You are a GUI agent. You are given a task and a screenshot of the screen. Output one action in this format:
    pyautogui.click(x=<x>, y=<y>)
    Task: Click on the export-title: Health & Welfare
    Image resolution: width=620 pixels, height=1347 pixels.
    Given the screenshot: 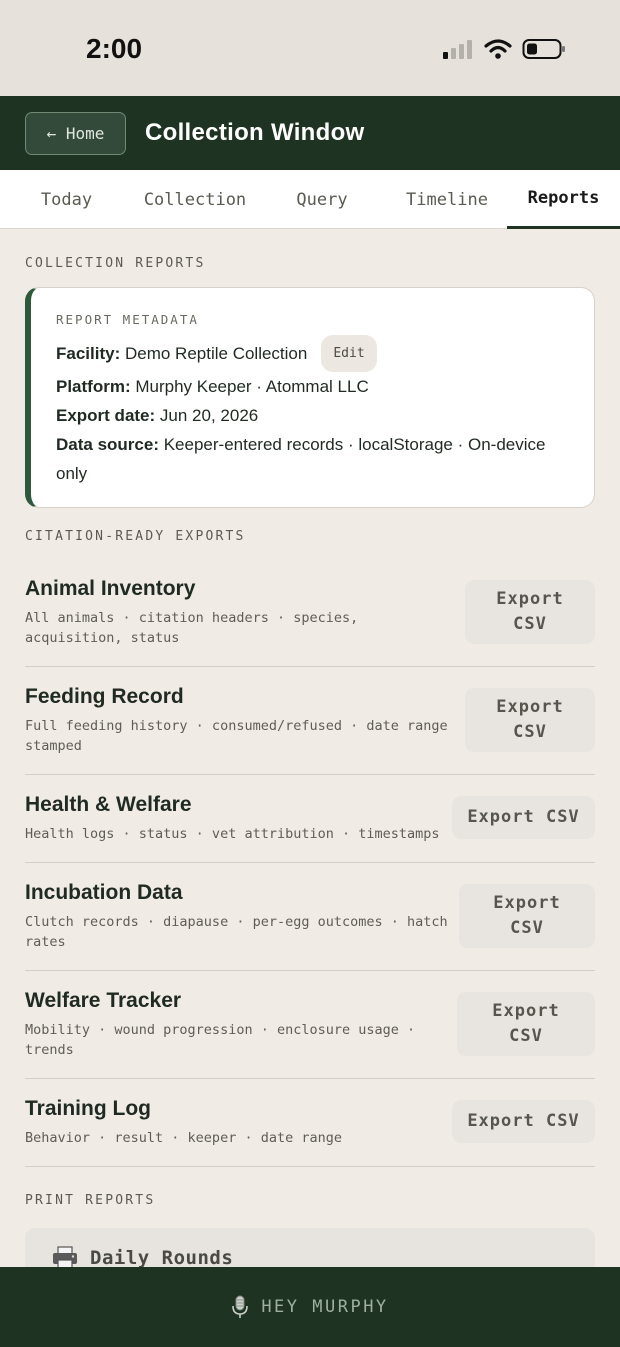 What is the action you would take?
    pyautogui.click(x=108, y=804)
    